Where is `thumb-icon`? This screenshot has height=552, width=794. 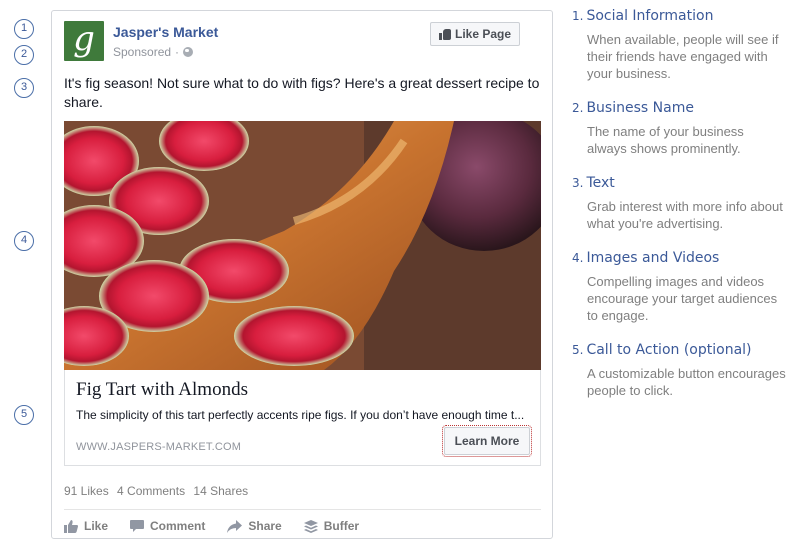
thumb-icon is located at coordinates (444, 34).